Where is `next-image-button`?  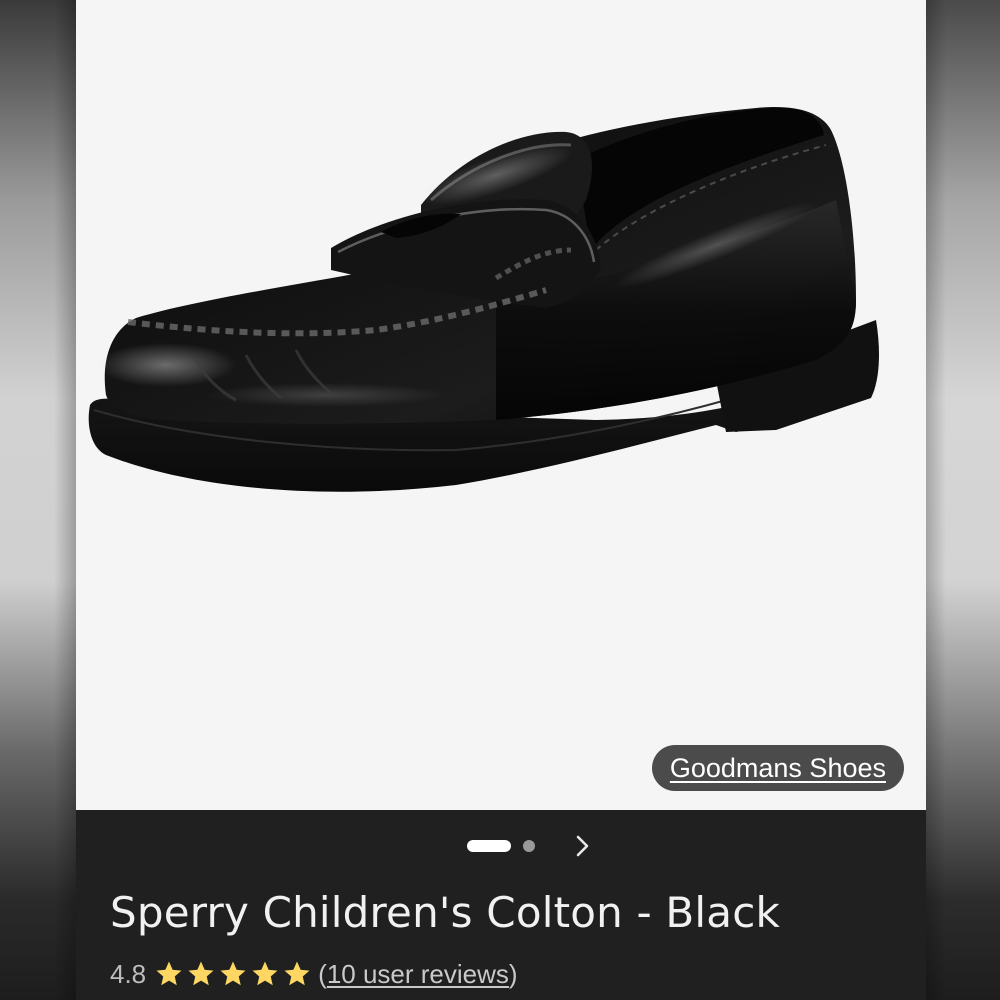
next-image-button is located at coordinates (583, 846).